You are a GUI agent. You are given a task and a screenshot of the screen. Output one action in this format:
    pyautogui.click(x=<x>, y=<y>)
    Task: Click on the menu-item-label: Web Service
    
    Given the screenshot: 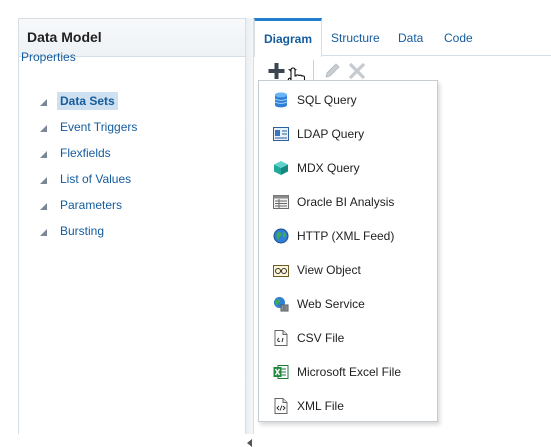 What is the action you would take?
    pyautogui.click(x=331, y=304)
    